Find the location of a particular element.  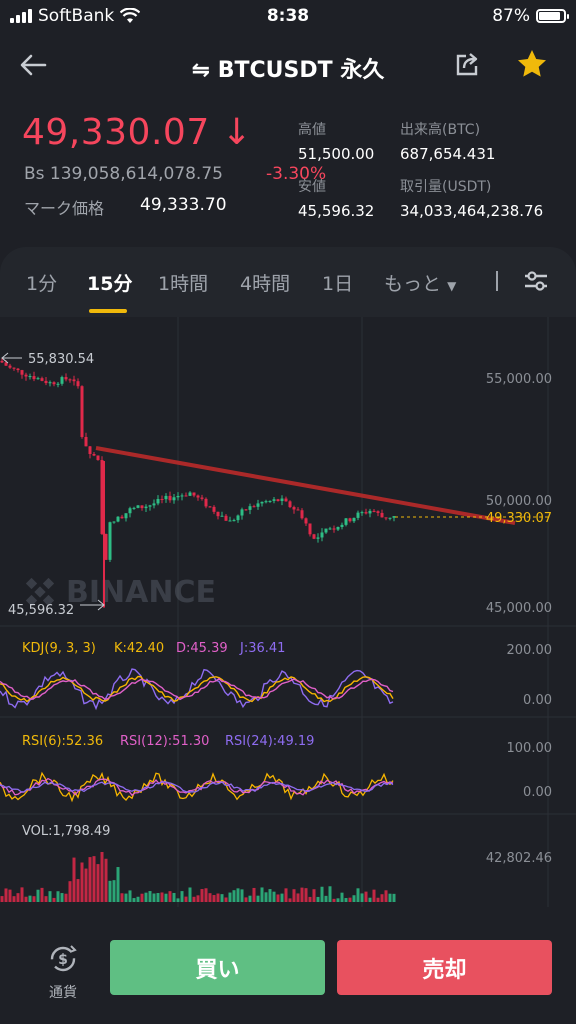

sell-button: 売却 is located at coordinates (444, 967).